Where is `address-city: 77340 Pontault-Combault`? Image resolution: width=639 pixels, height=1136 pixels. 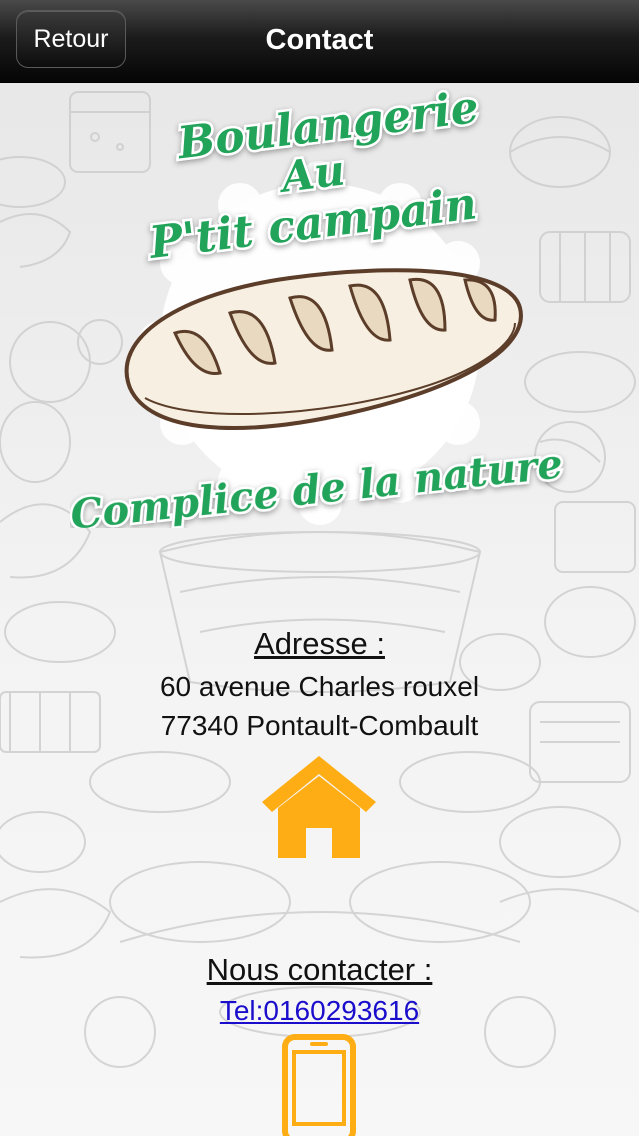 address-city: 77340 Pontault-Combault is located at coordinates (319, 725).